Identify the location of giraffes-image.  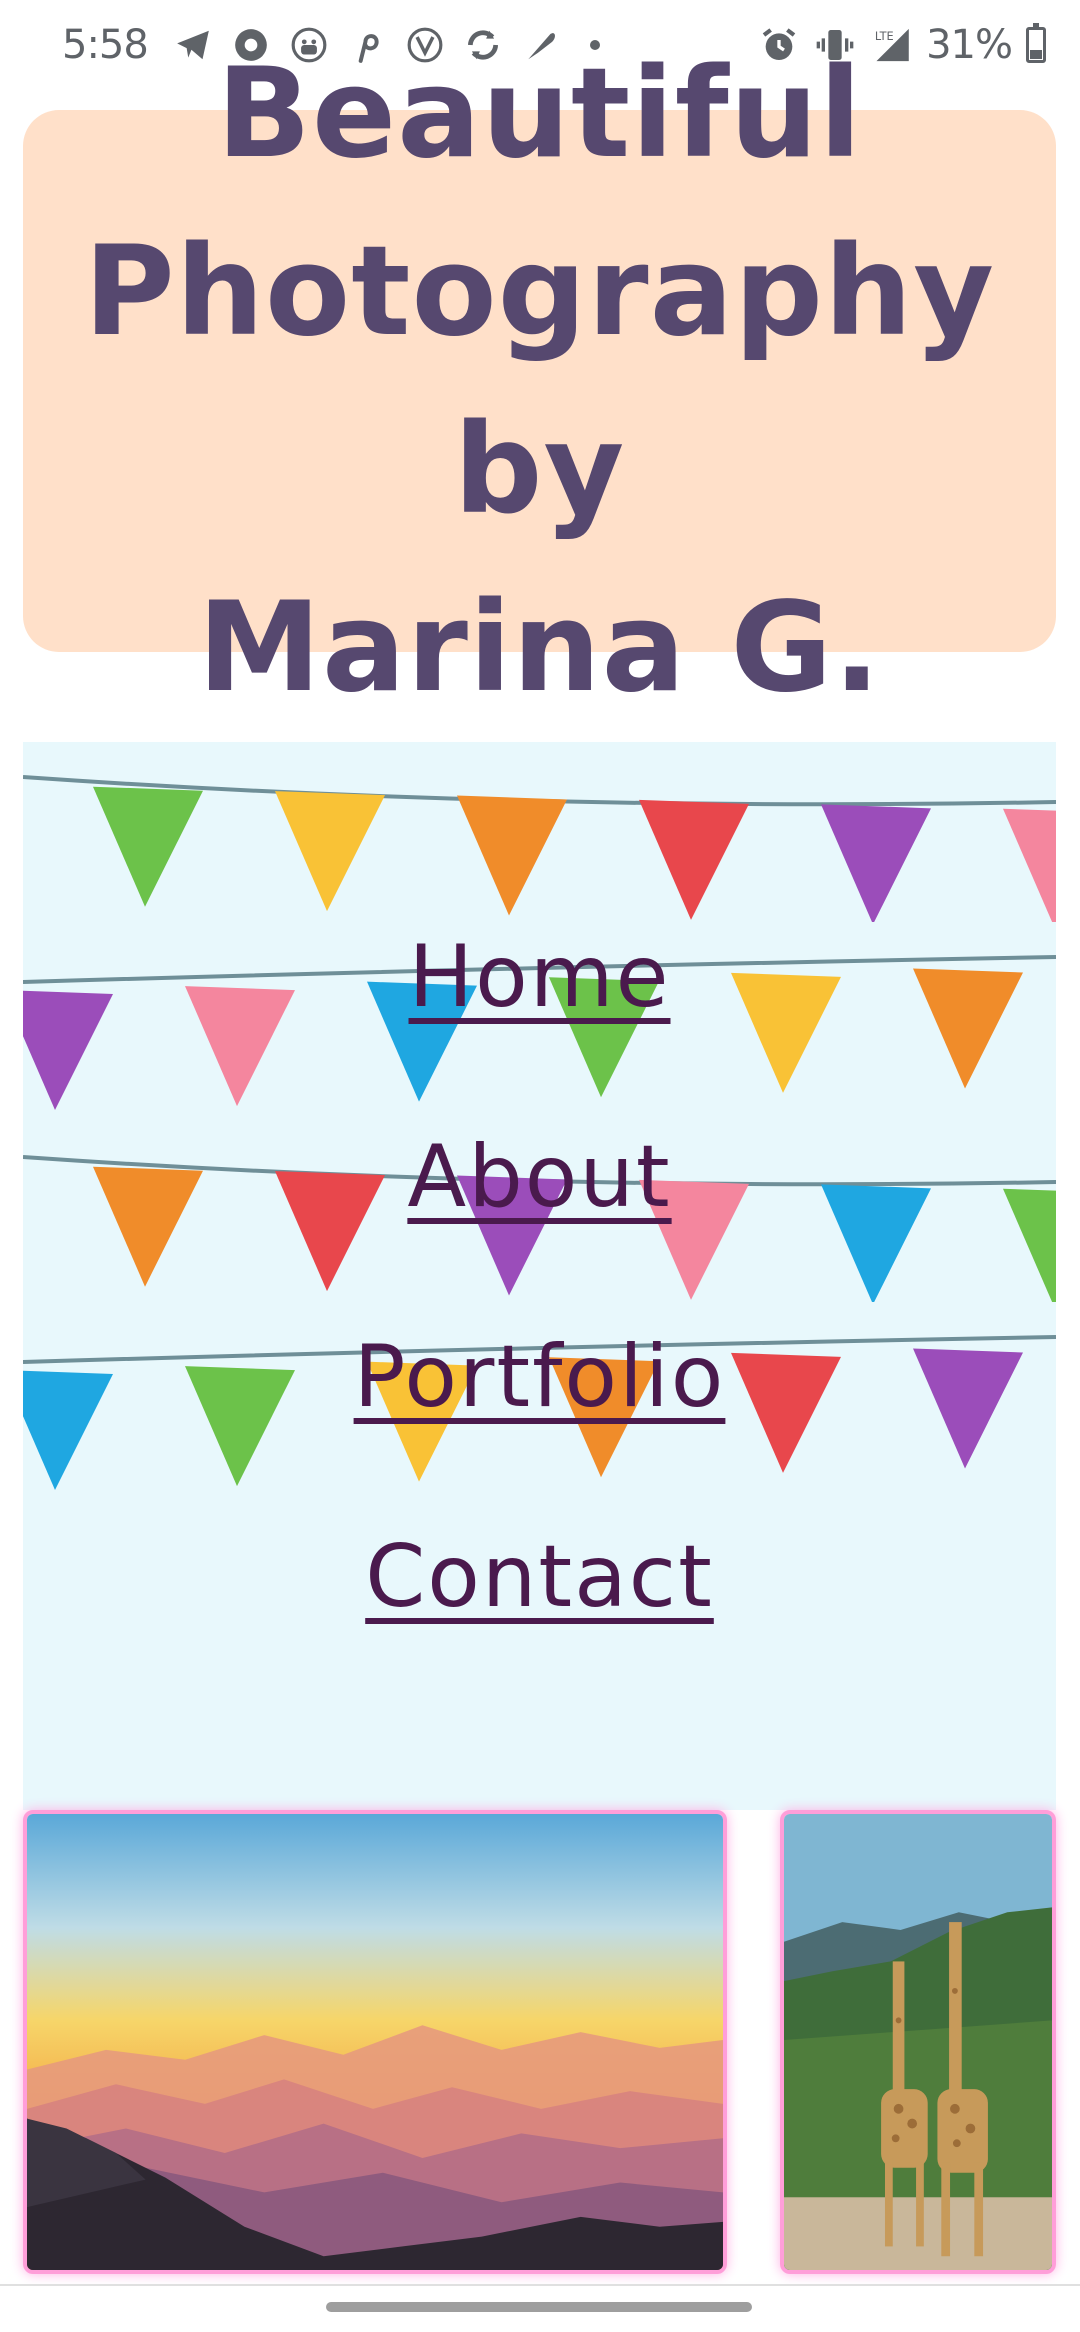
(918, 2042).